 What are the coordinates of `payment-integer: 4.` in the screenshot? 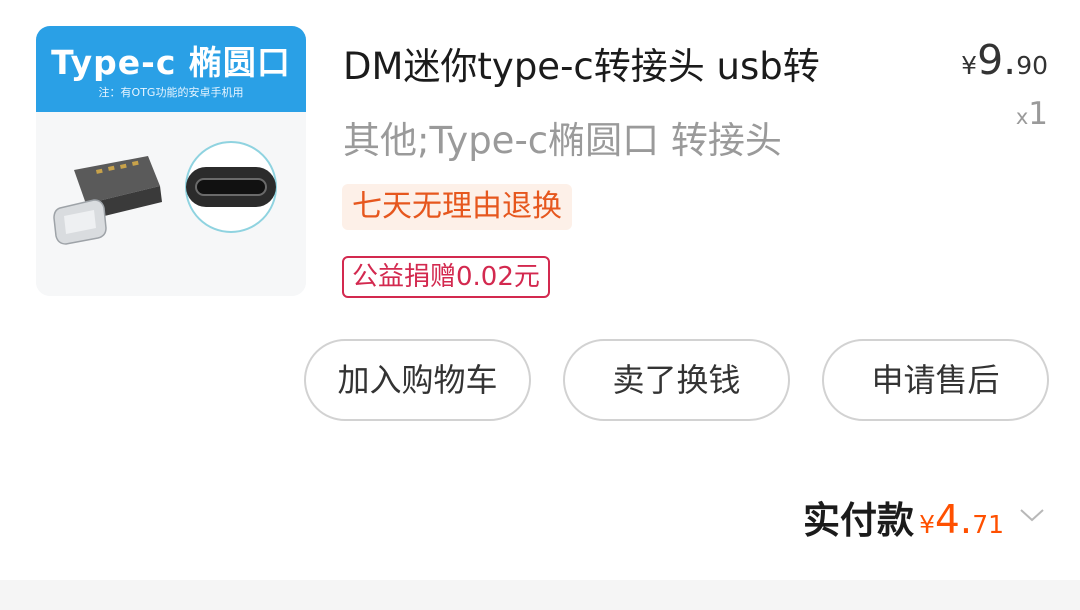 It's located at (953, 520).